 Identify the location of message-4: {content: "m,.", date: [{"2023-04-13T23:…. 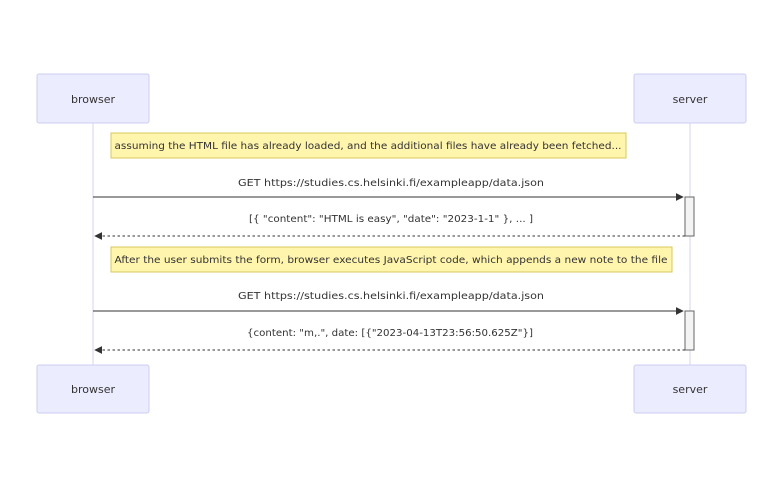
(389, 341).